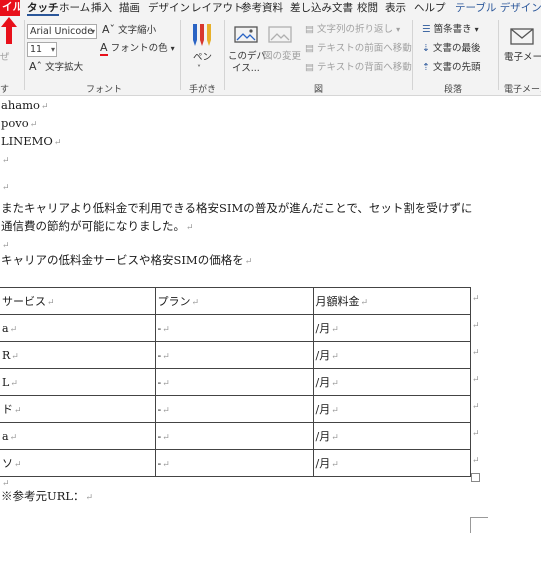  I want to click on tab-design: デザイン, so click(169, 8).